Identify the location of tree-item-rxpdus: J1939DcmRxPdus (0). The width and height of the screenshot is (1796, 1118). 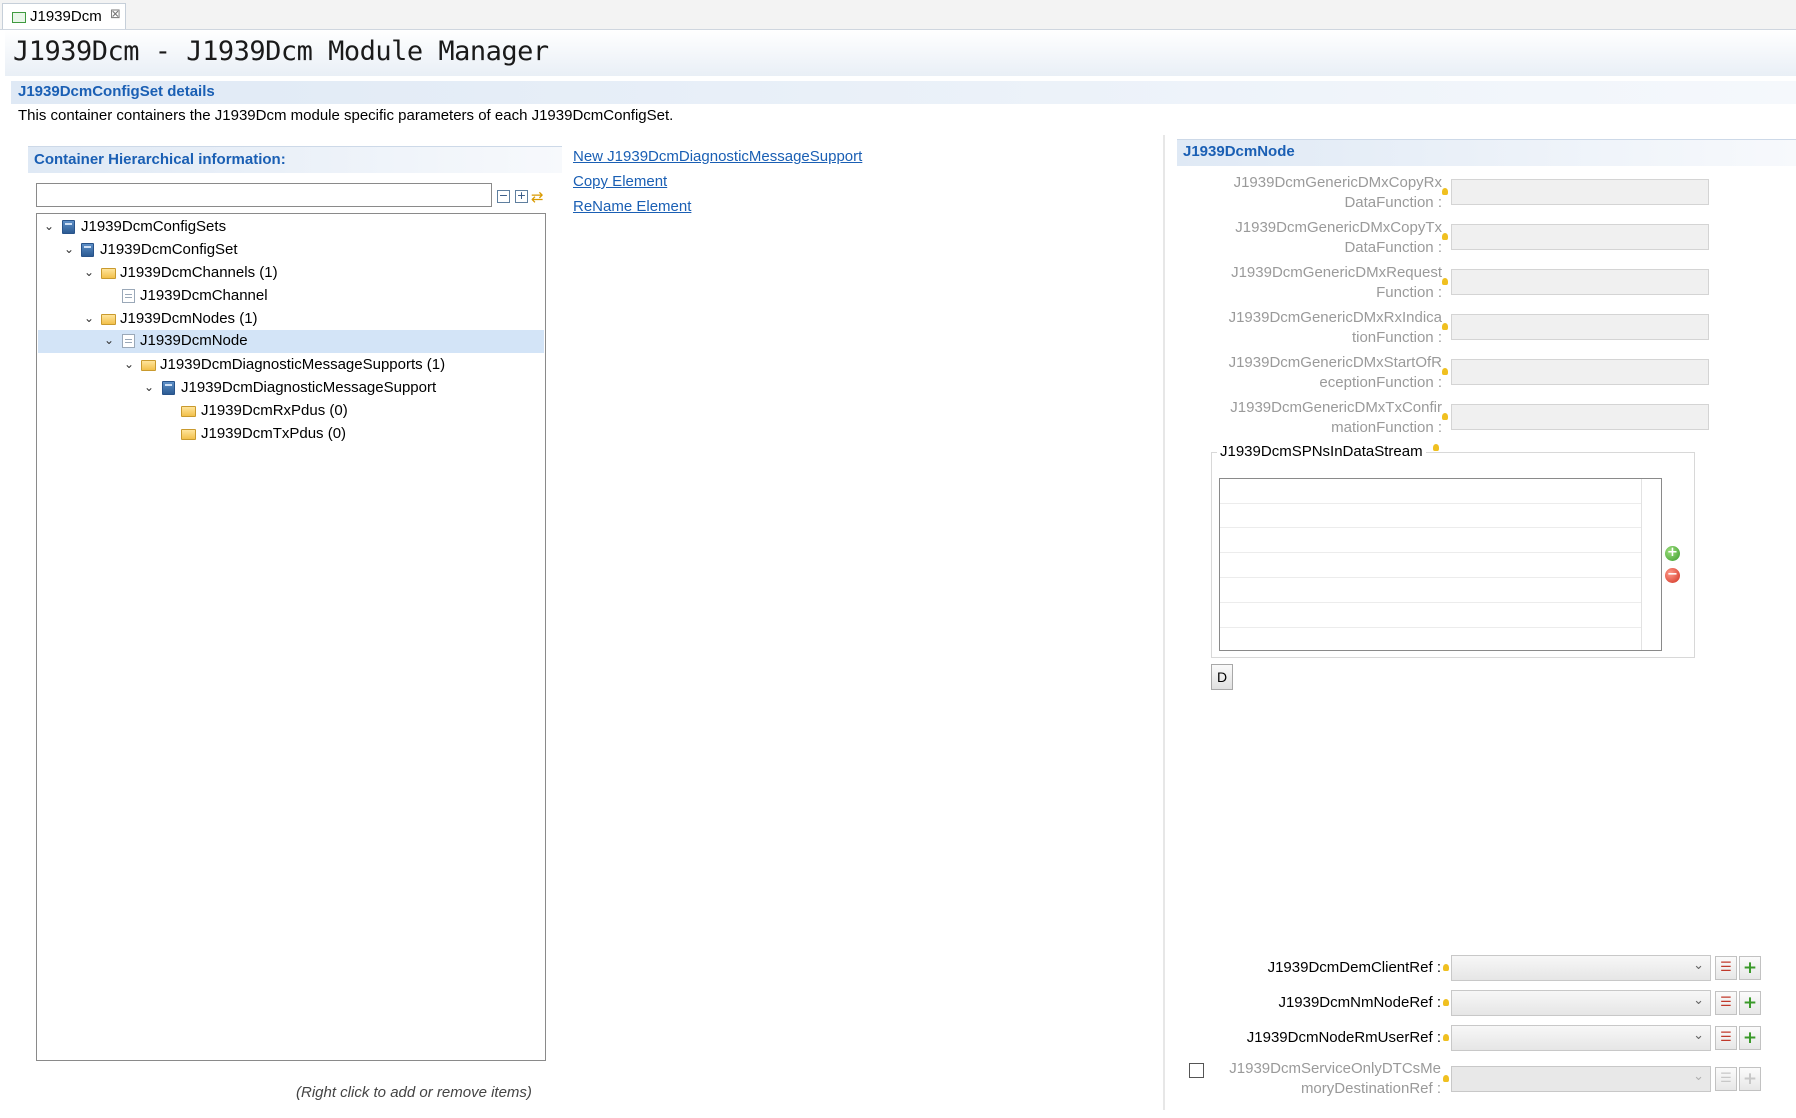
(291, 411).